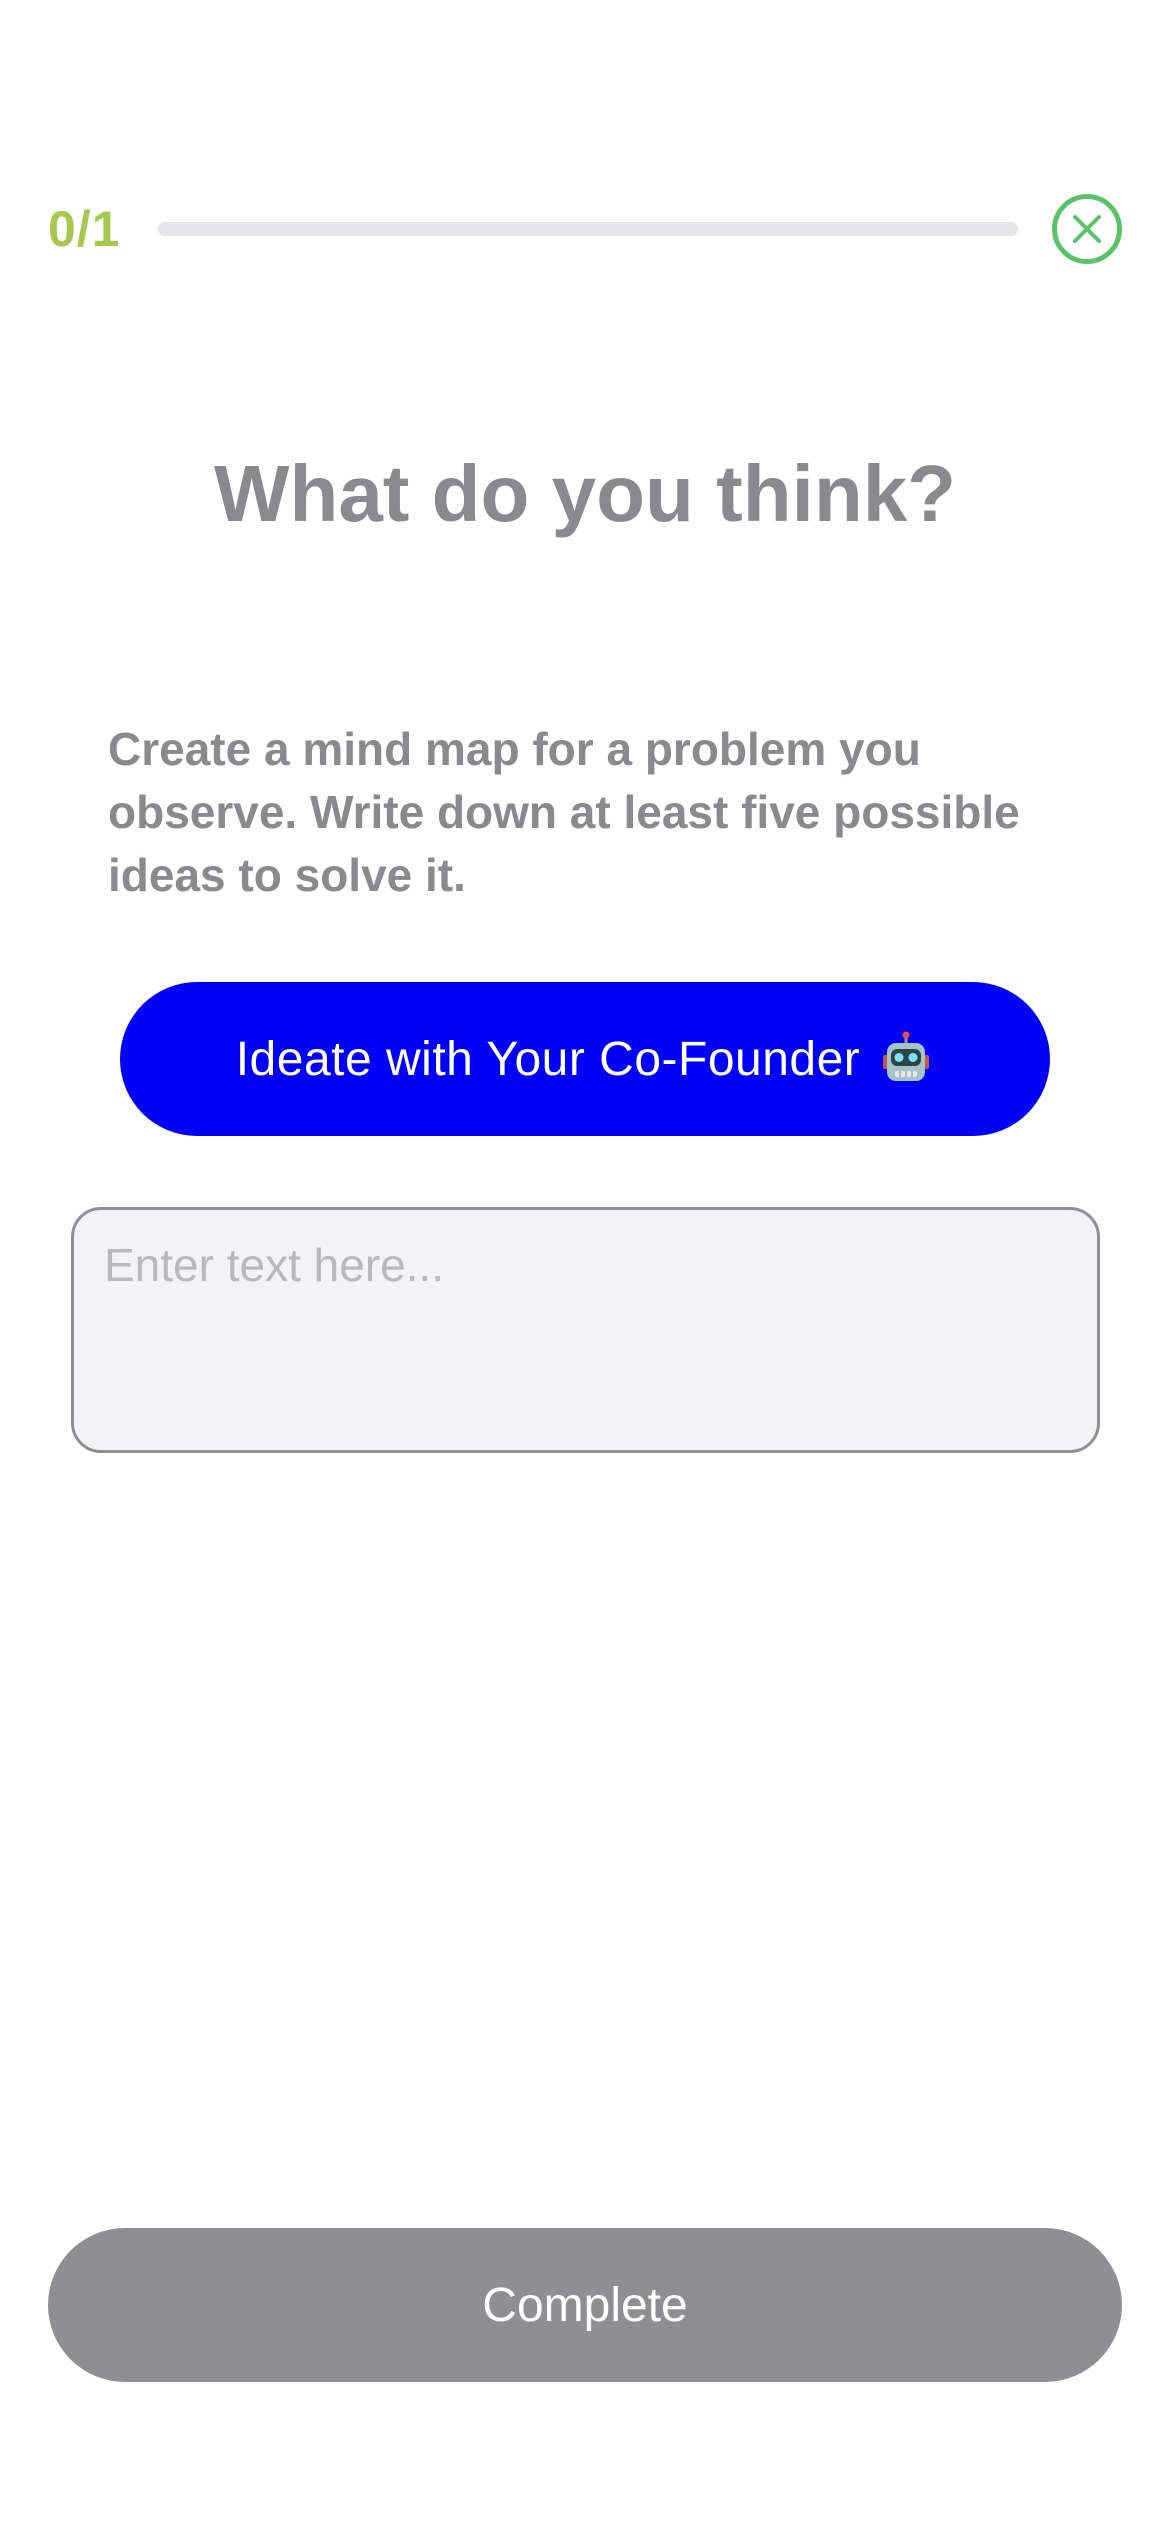  What do you see at coordinates (588, 229) in the screenshot?
I see `progress-bar` at bounding box center [588, 229].